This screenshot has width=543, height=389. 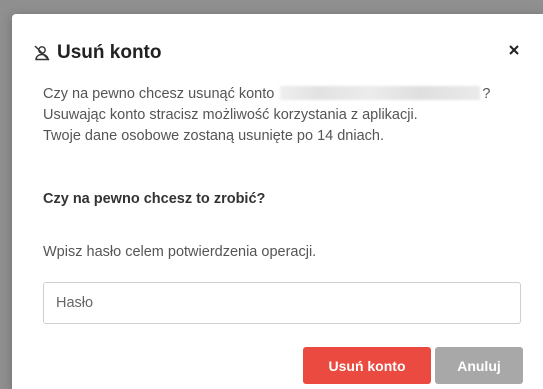 What do you see at coordinates (154, 199) in the screenshot?
I see `confirmation-question: Czy na pewno chcesz to zrobić?` at bounding box center [154, 199].